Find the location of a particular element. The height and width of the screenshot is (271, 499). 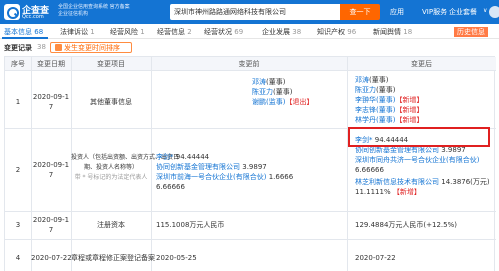

row-item: 期、投资人名称等） is located at coordinates (110, 167).